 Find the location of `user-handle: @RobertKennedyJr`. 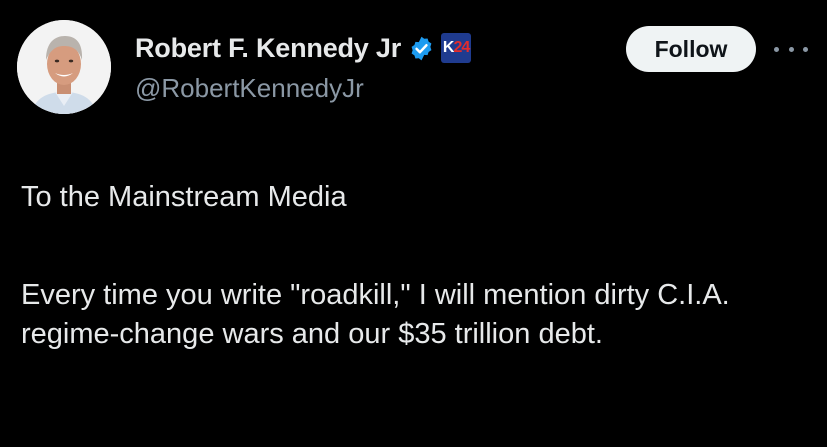

user-handle: @RobertKennedyJr is located at coordinates (249, 88).